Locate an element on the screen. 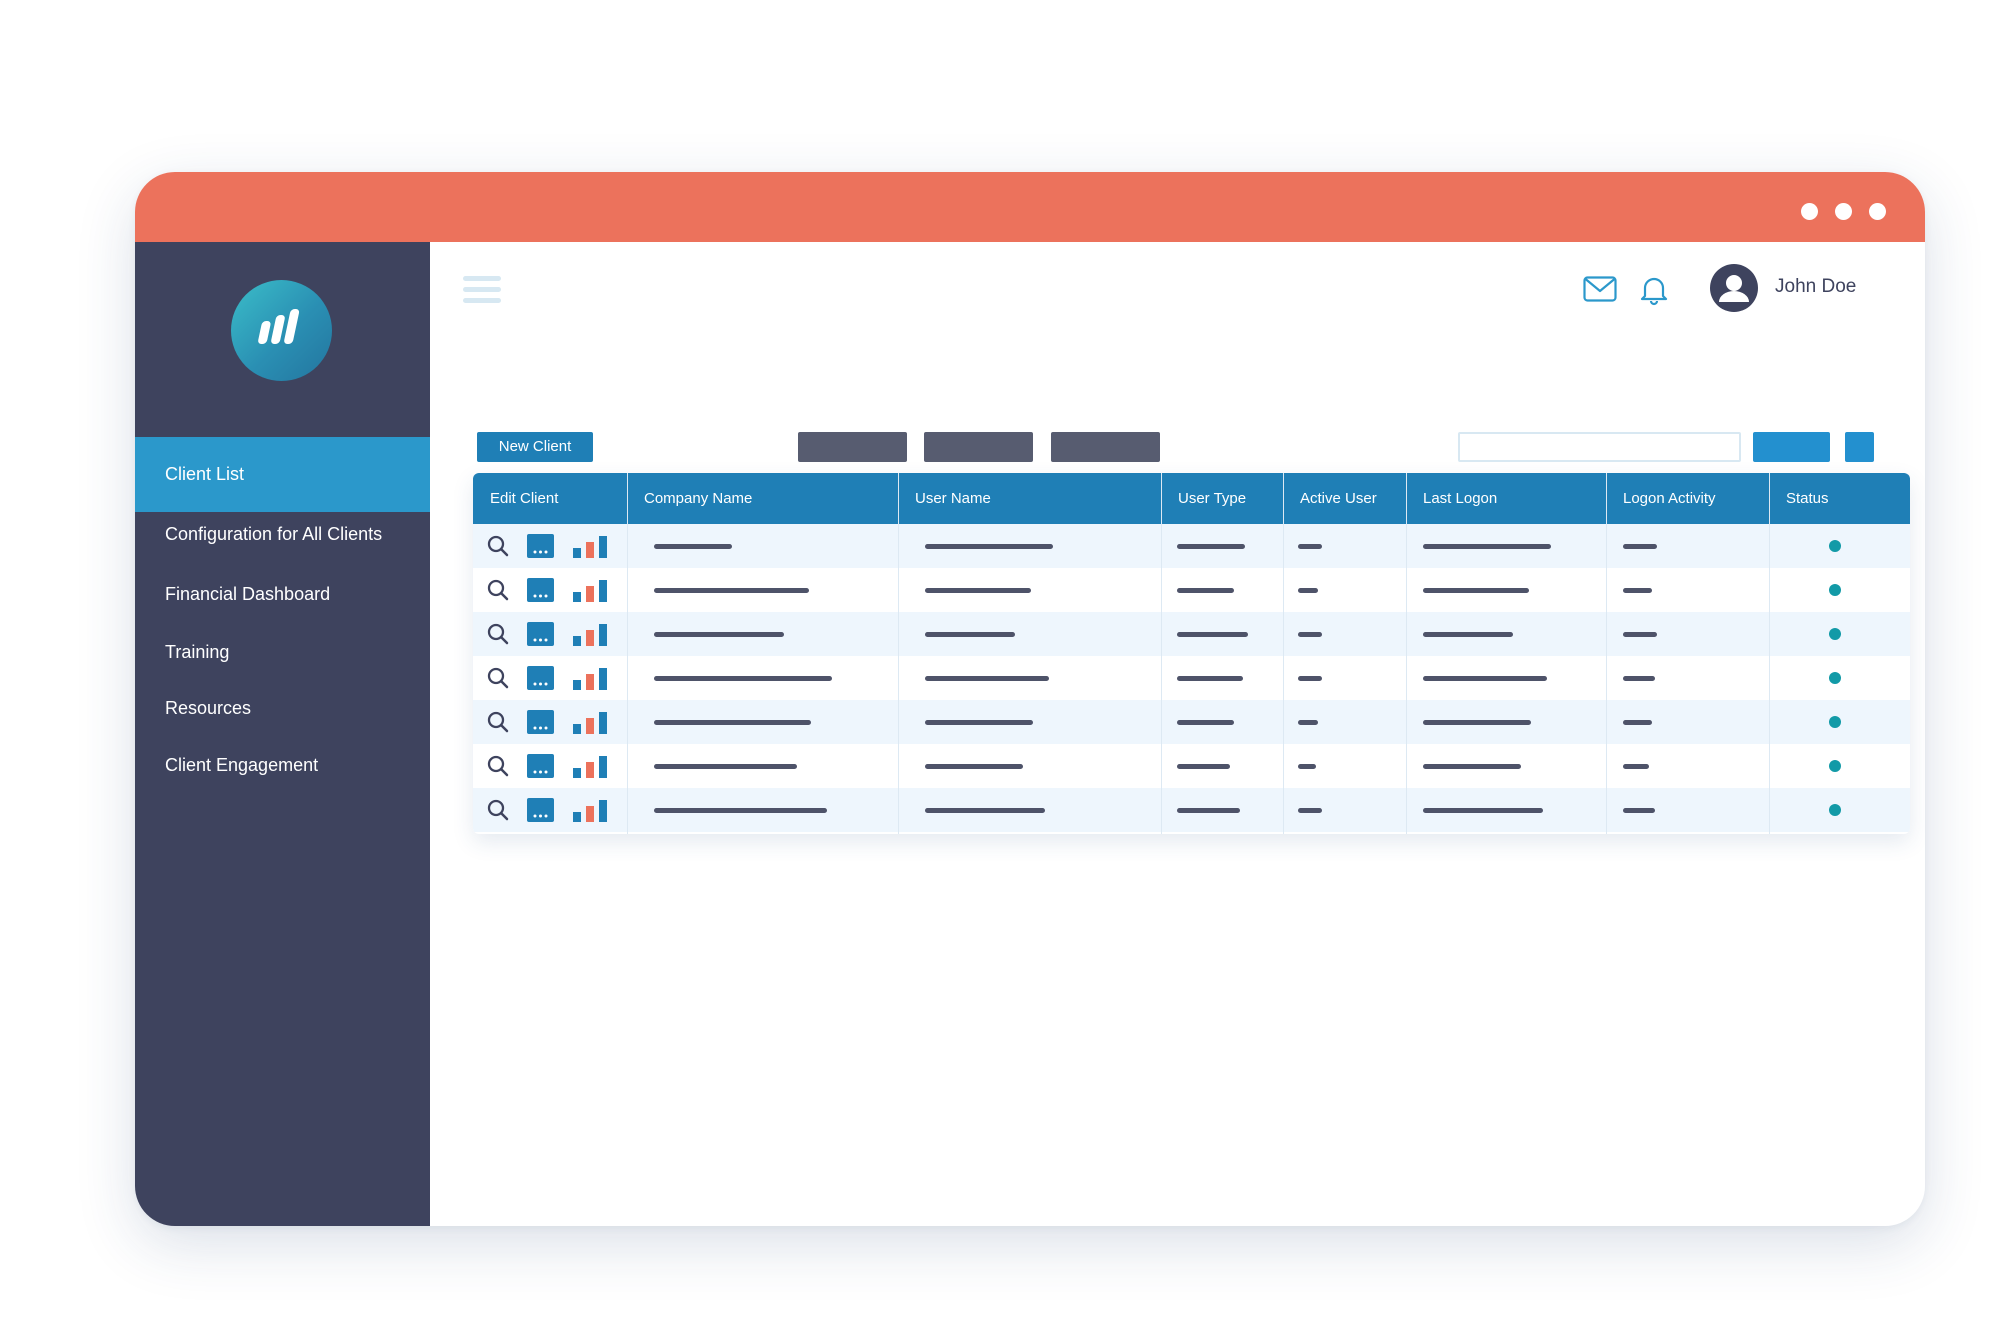 The width and height of the screenshot is (2000, 1333). search-button is located at coordinates (1791, 447).